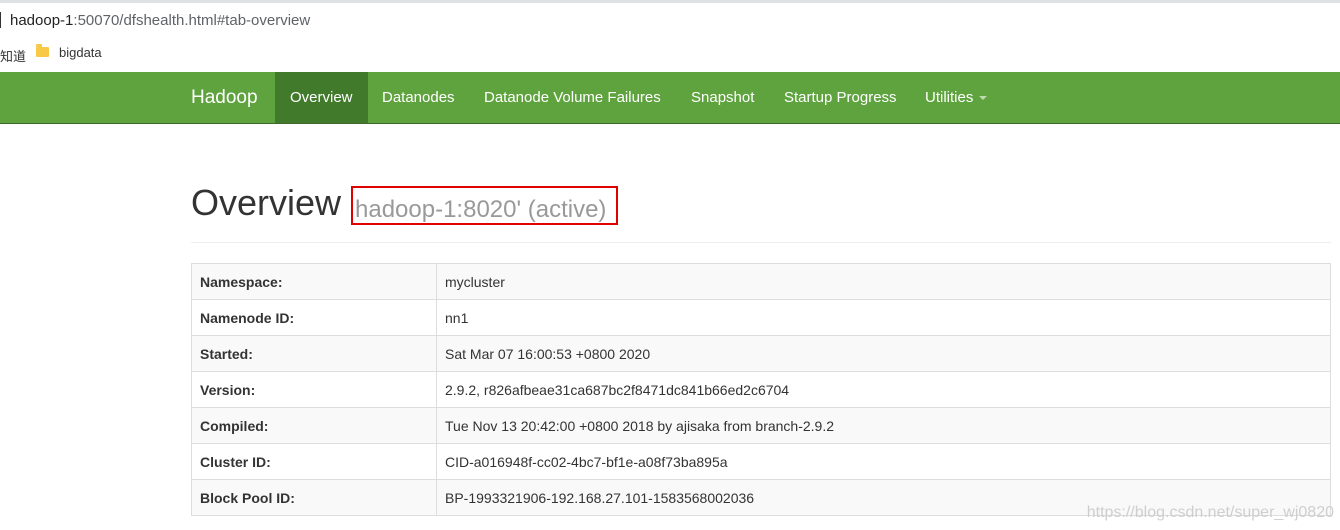  I want to click on row-key: Block Pool ID:, so click(314, 497).